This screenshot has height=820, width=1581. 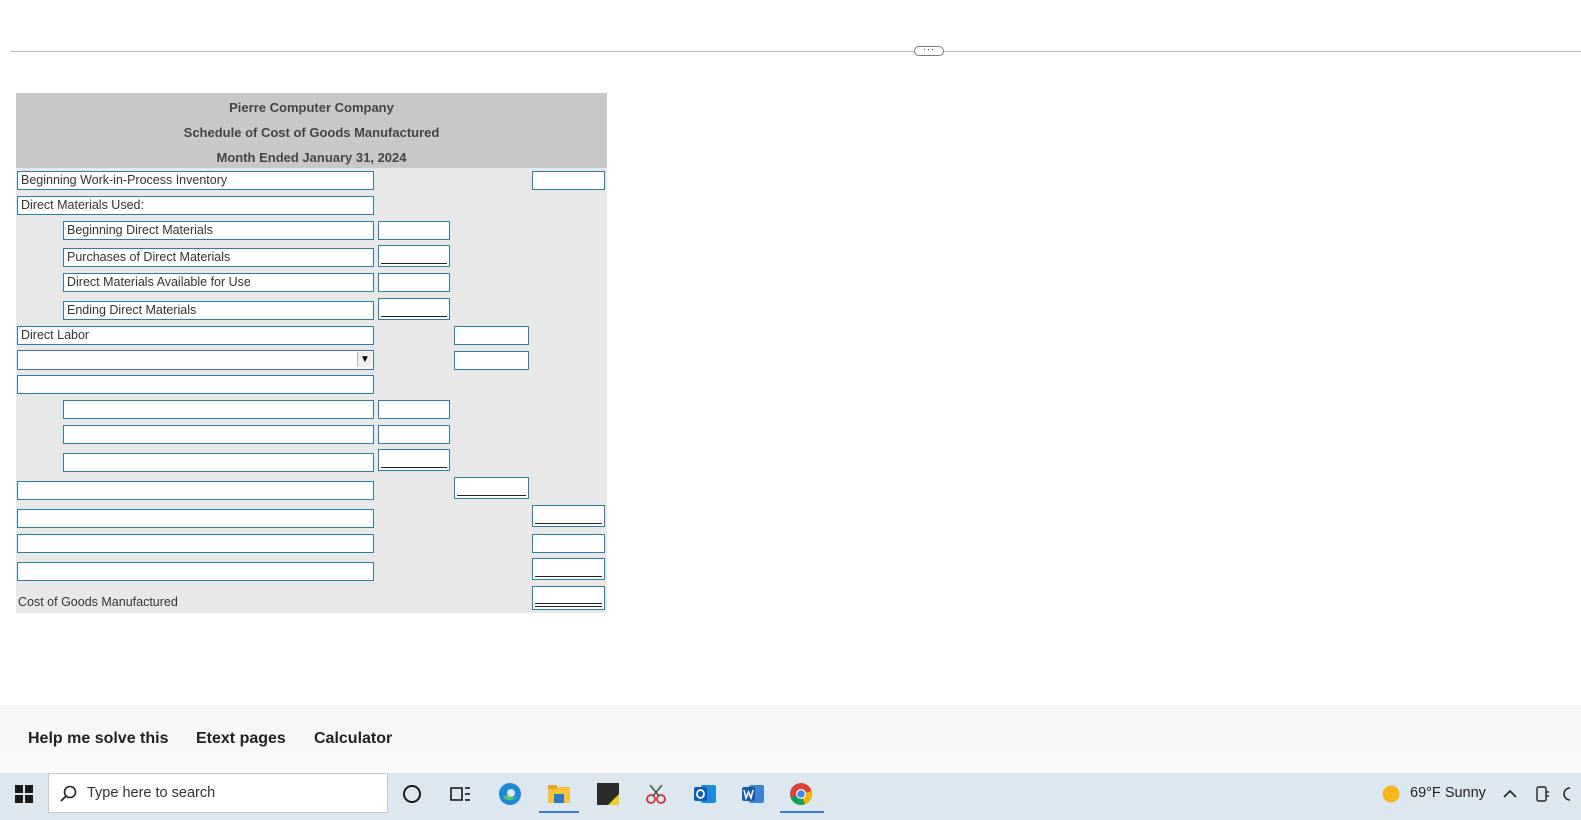 I want to click on label-direct-labor: Direct Labor, so click(x=195, y=335).